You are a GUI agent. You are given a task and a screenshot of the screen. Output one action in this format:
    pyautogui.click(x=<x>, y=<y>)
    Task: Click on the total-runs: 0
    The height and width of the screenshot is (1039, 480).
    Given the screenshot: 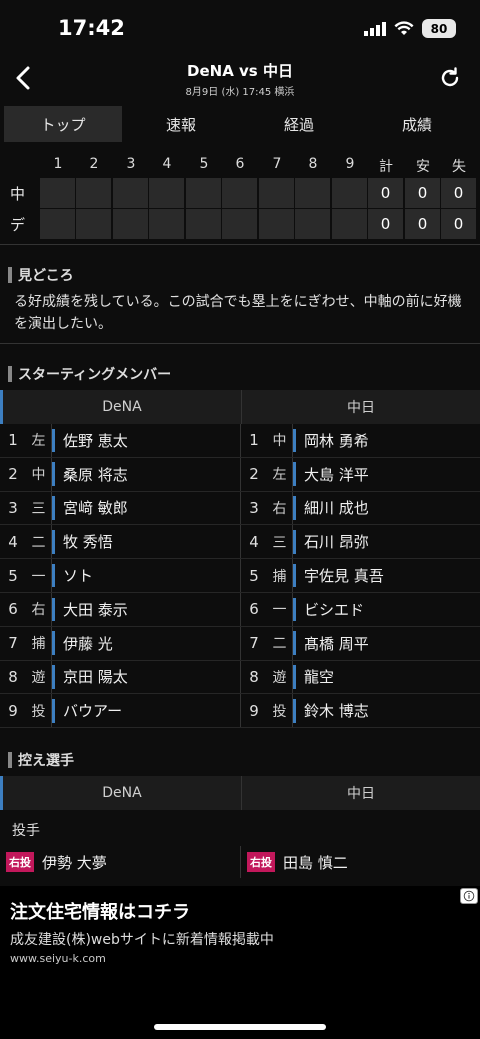 What is the action you would take?
    pyautogui.click(x=385, y=193)
    